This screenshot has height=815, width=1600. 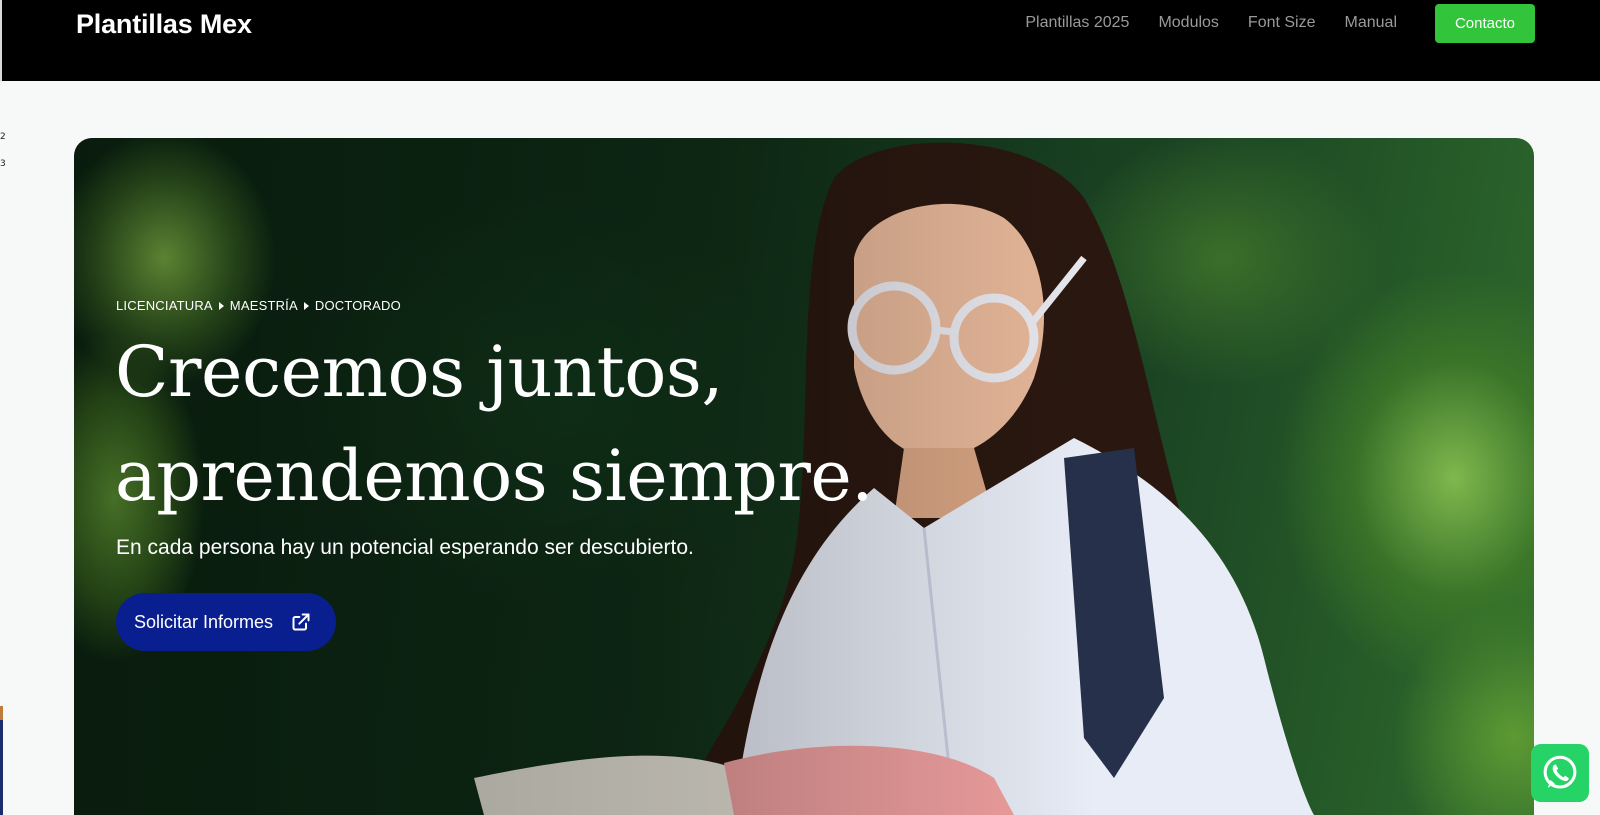 I want to click on contact-button: Contacto, so click(x=1485, y=23).